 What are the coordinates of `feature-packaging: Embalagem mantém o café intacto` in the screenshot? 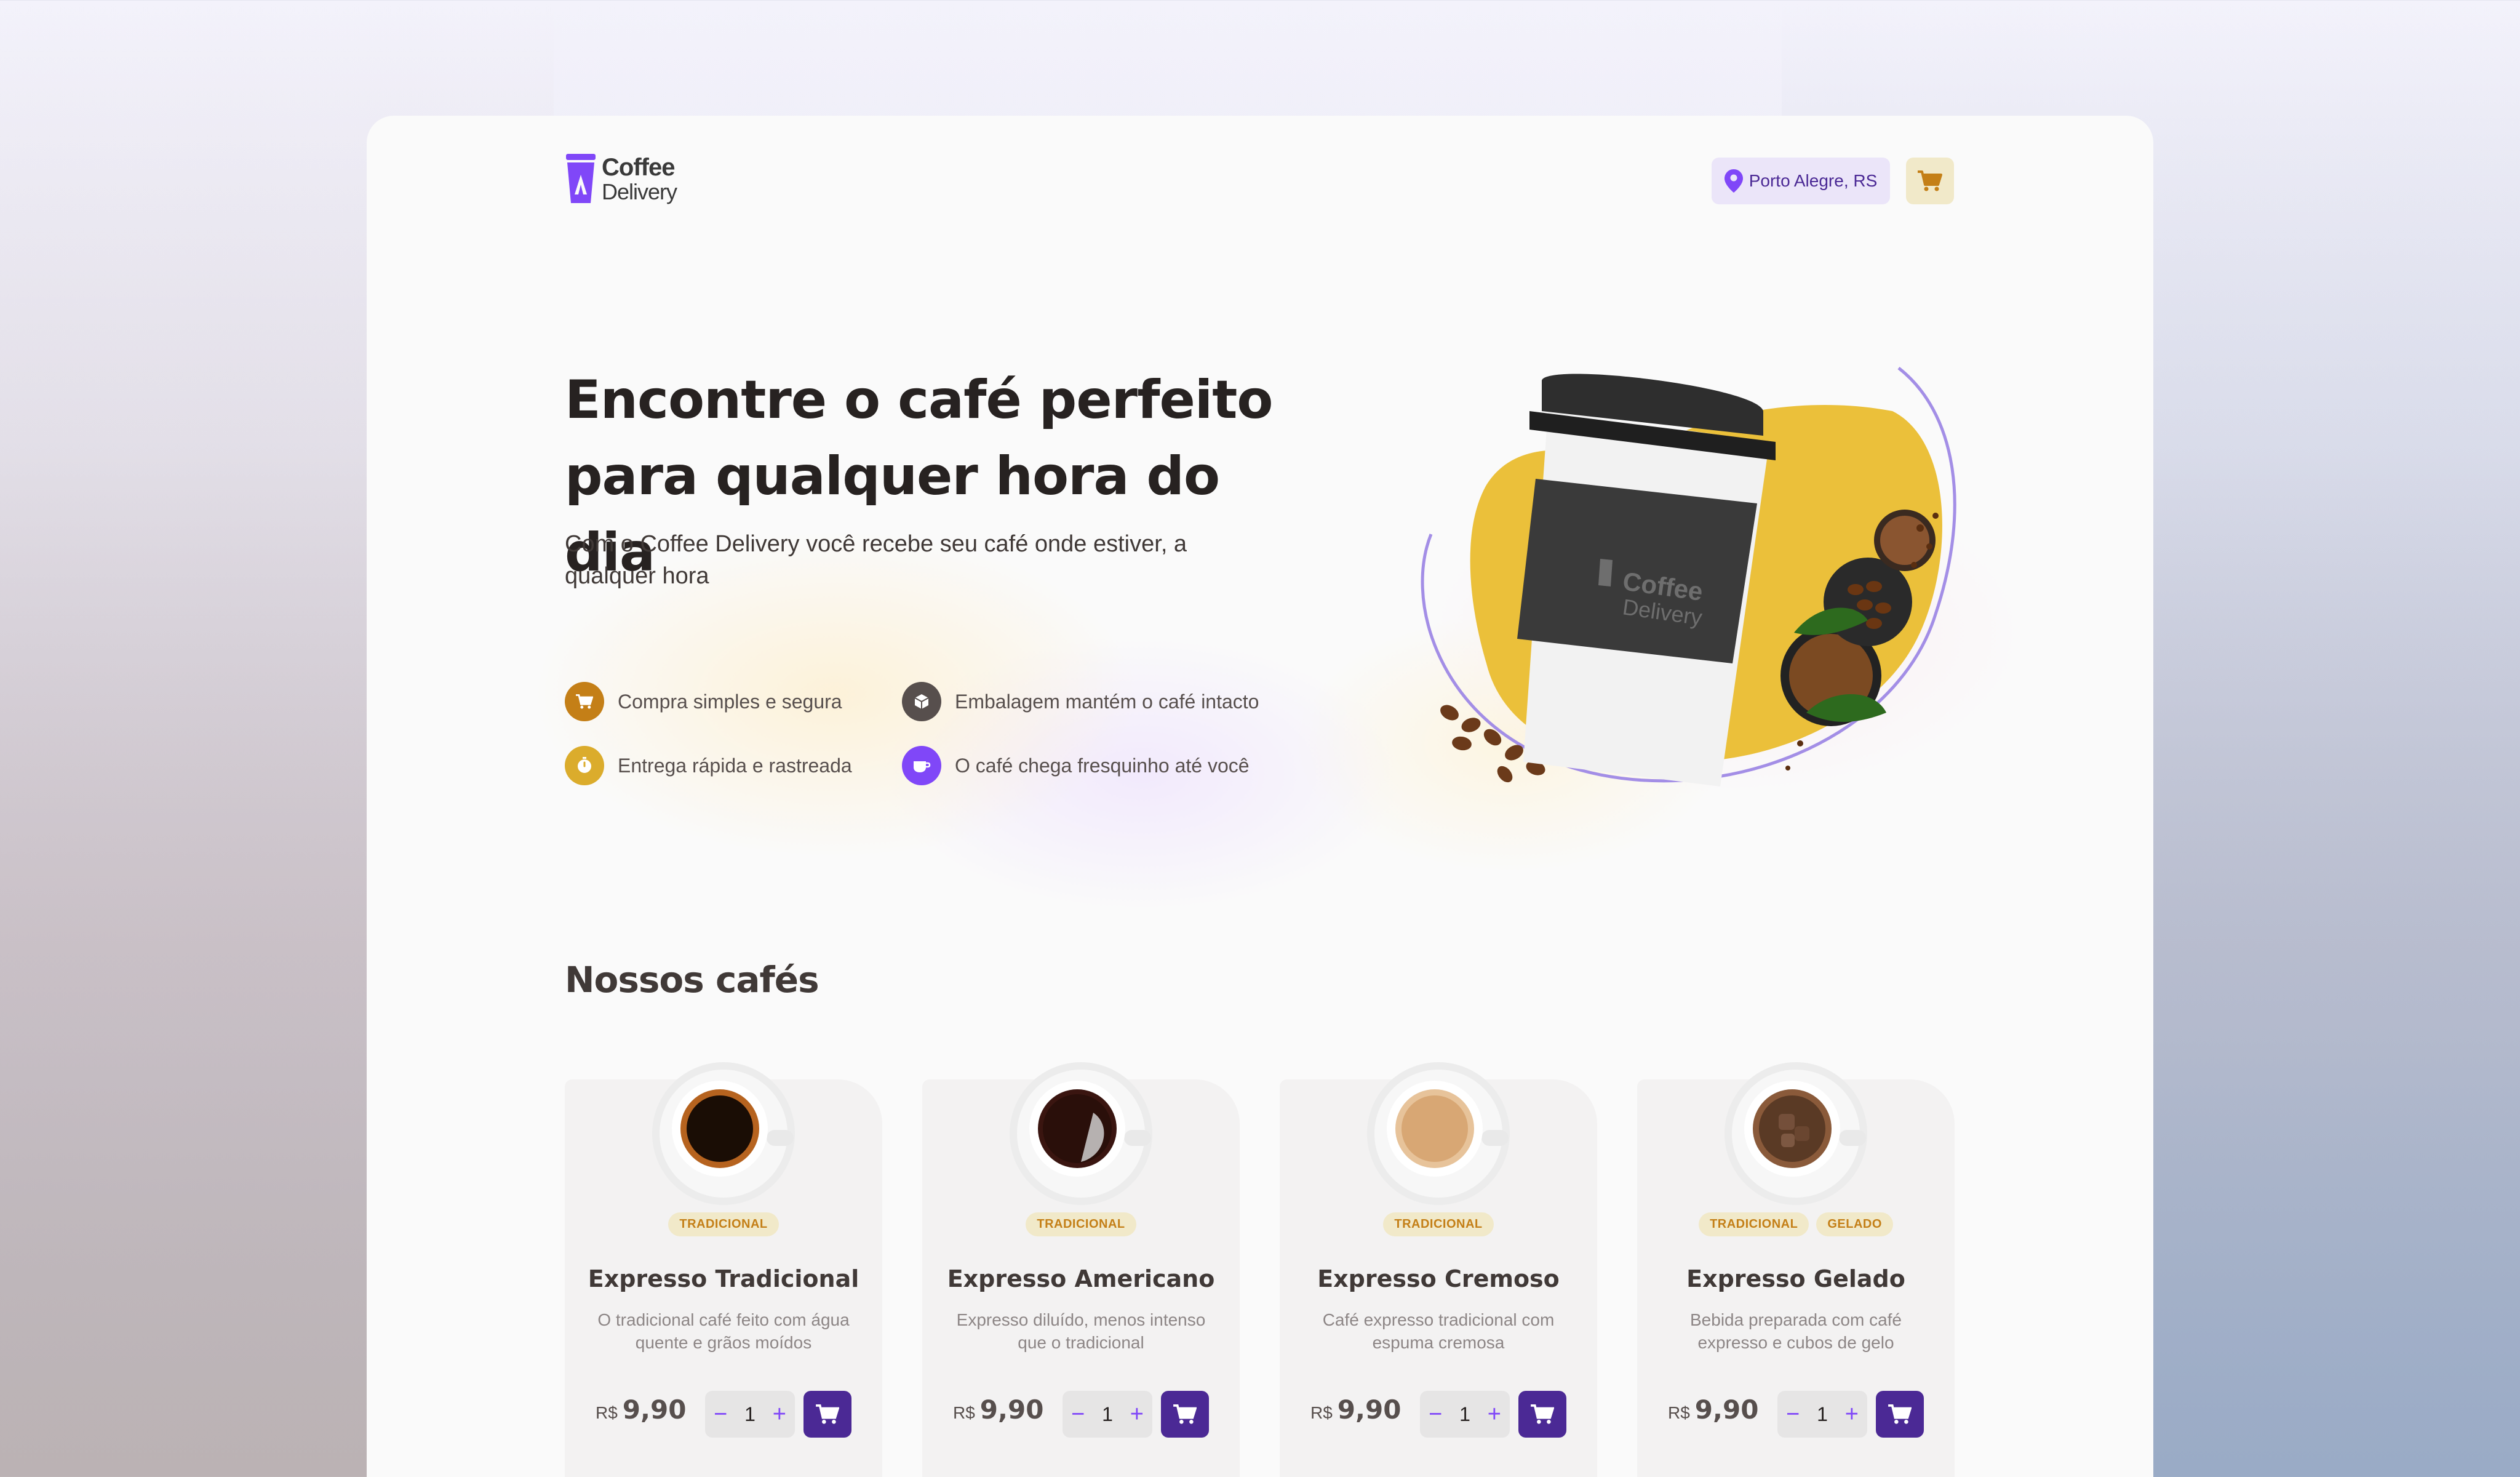 It's located at (1080, 701).